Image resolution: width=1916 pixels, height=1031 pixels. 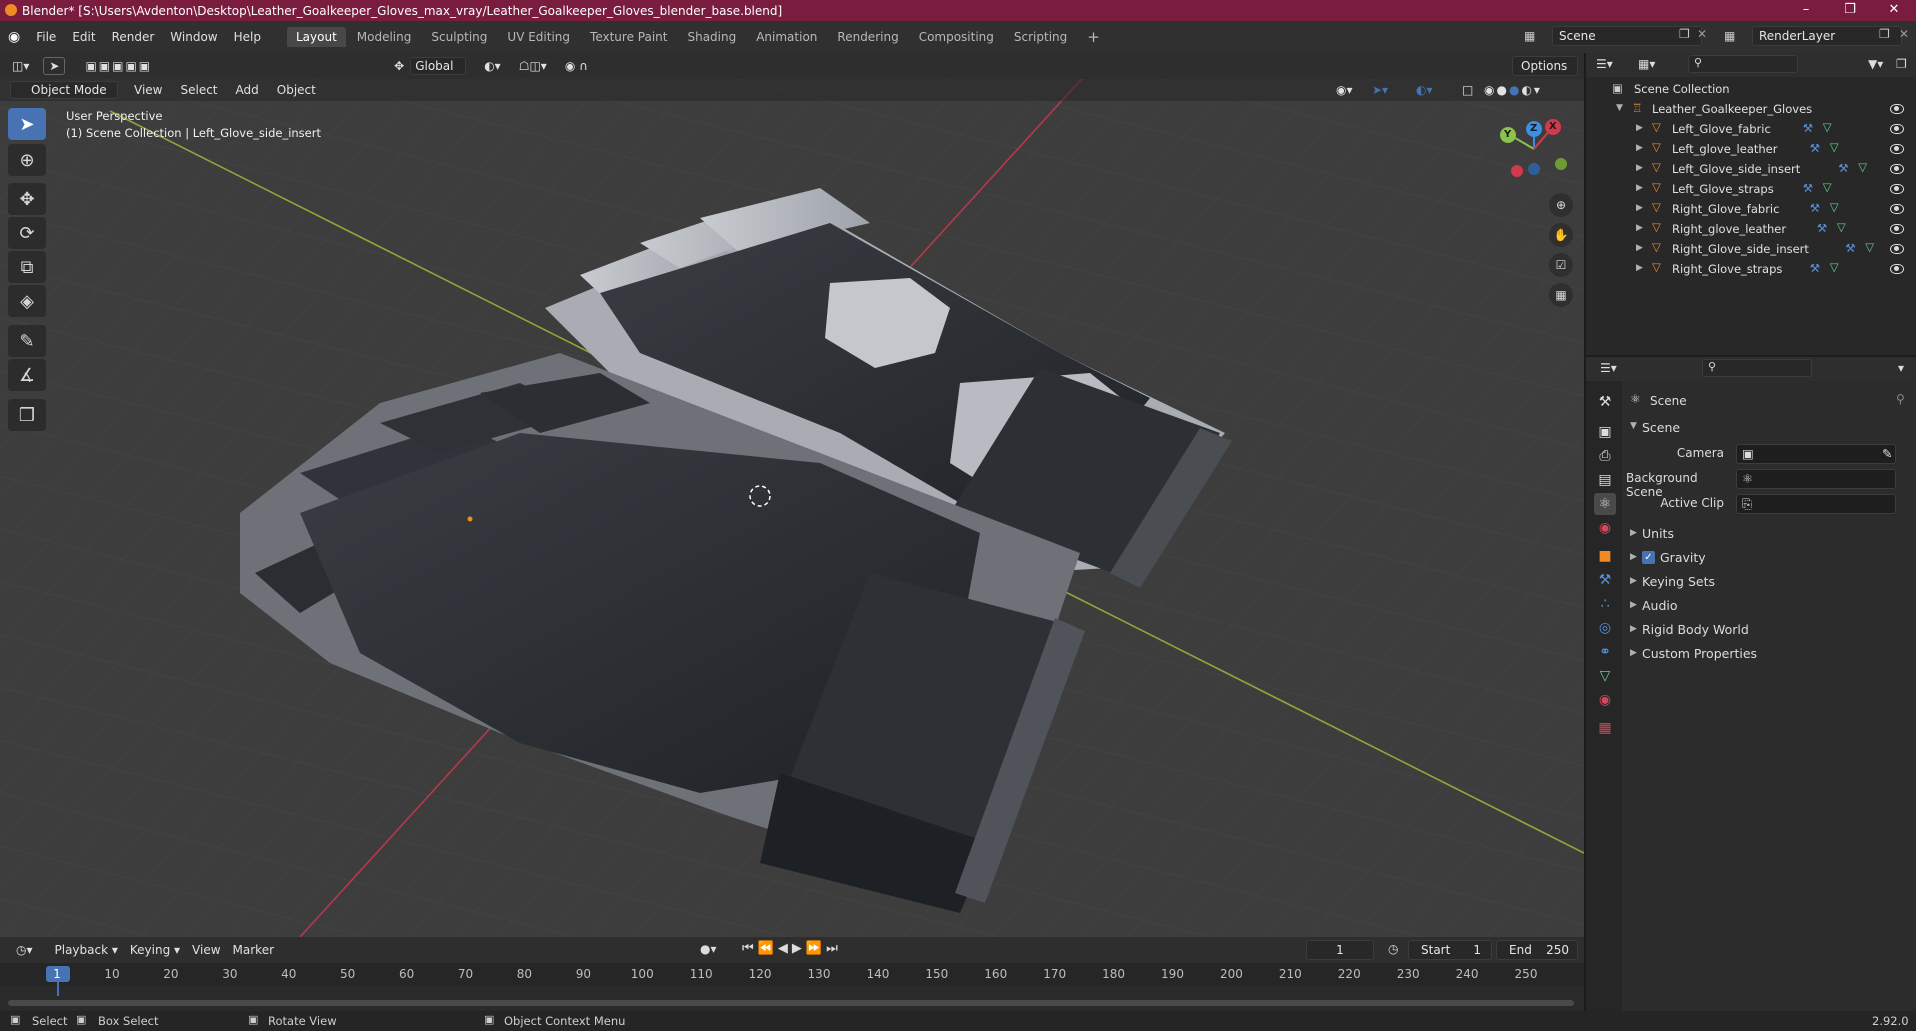 What do you see at coordinates (1901, 64) in the screenshot?
I see `new-collection-icon: ❐` at bounding box center [1901, 64].